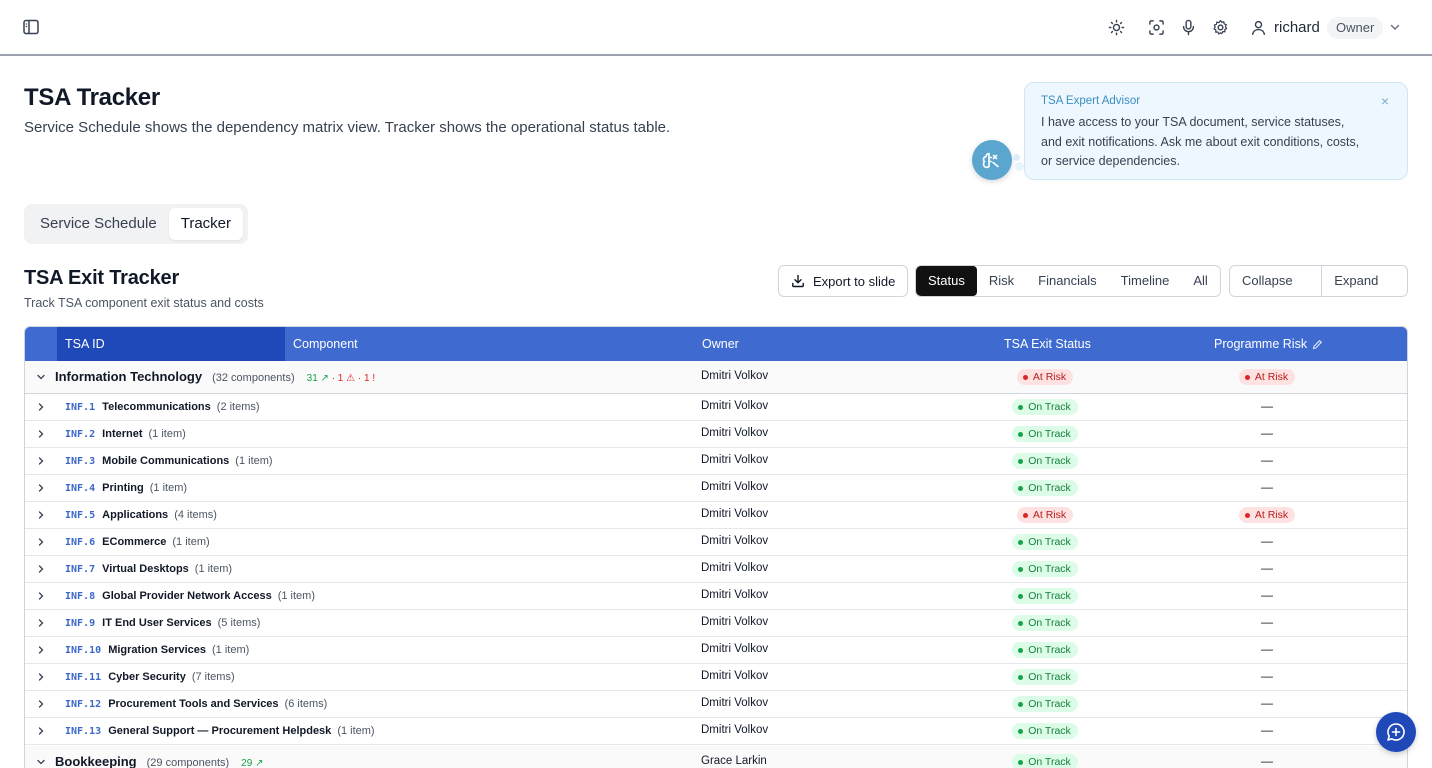 Image resolution: width=1432 pixels, height=768 pixels. What do you see at coordinates (1267, 568) in the screenshot?
I see `risk-empty: —` at bounding box center [1267, 568].